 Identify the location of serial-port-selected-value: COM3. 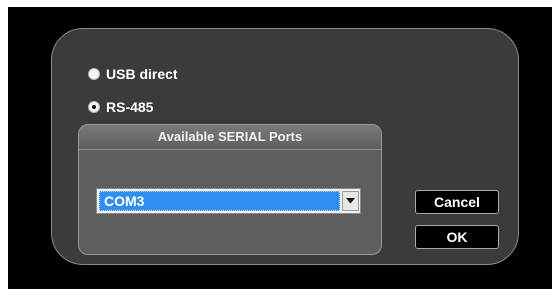
(219, 201).